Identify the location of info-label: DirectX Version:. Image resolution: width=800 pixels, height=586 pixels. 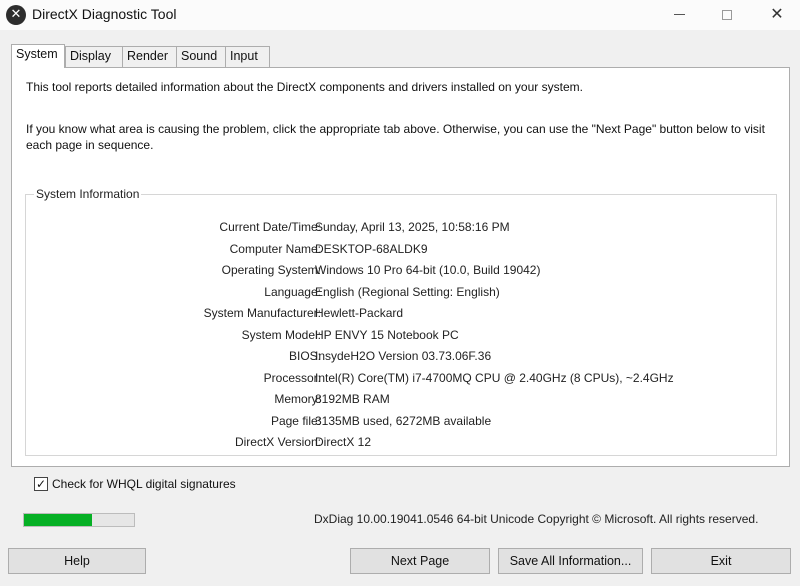
(277, 442).